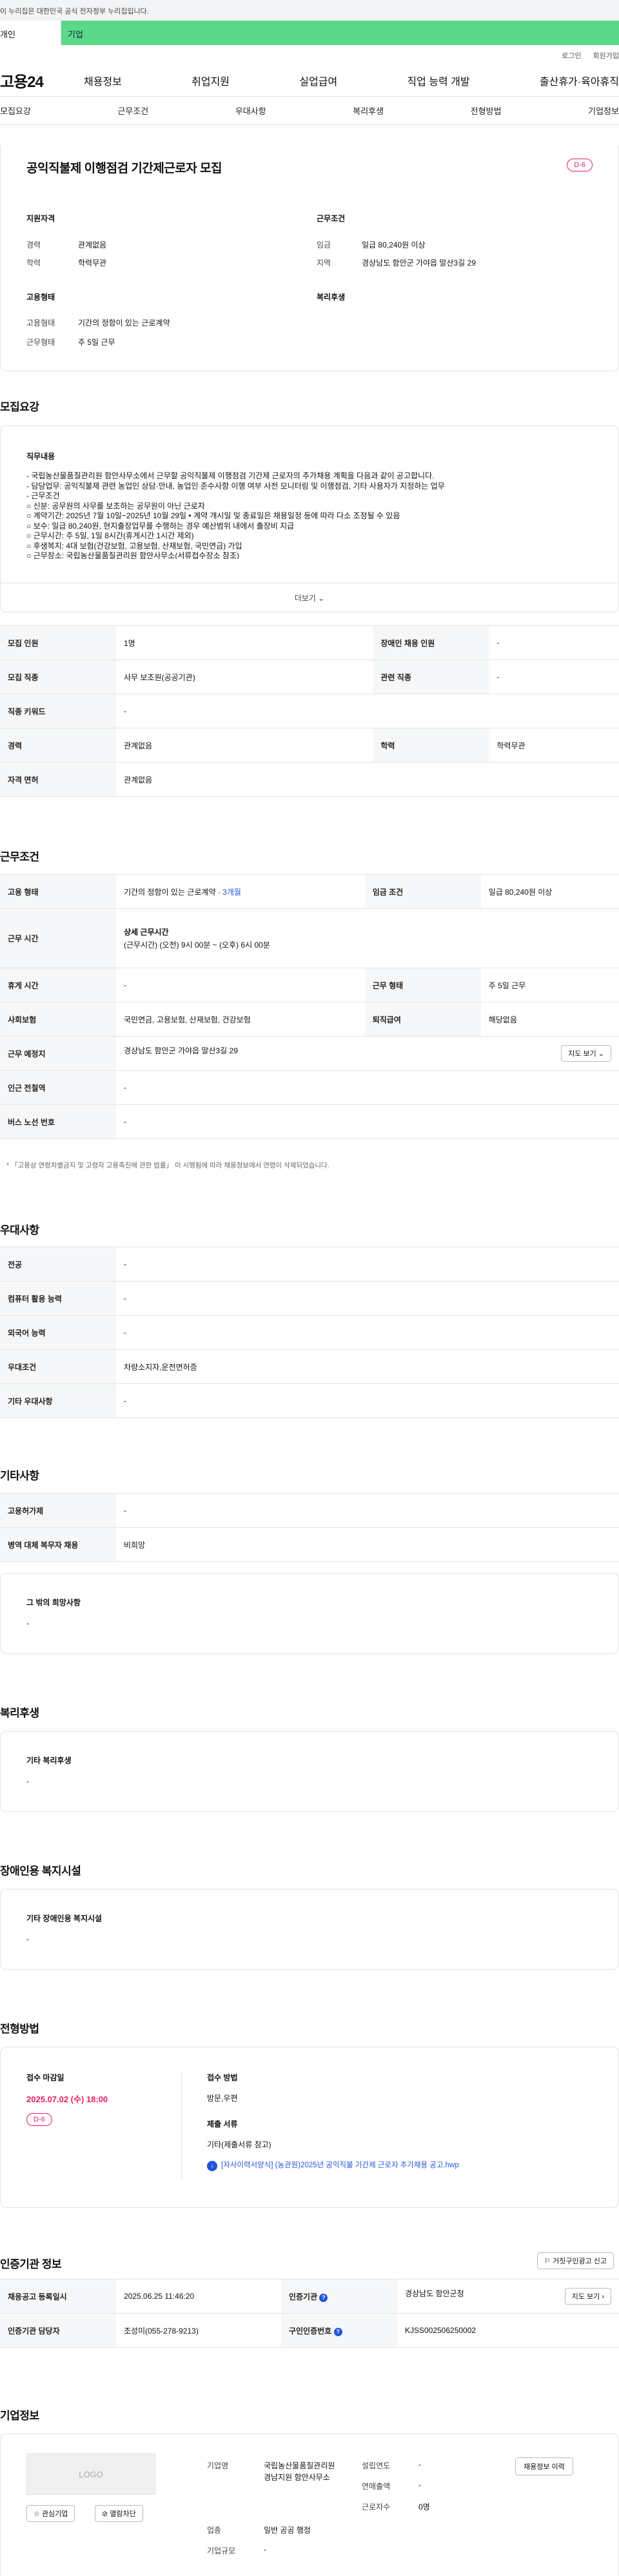 The height and width of the screenshot is (2576, 619). What do you see at coordinates (367, 1087) in the screenshot?
I see `sub-value: -` at bounding box center [367, 1087].